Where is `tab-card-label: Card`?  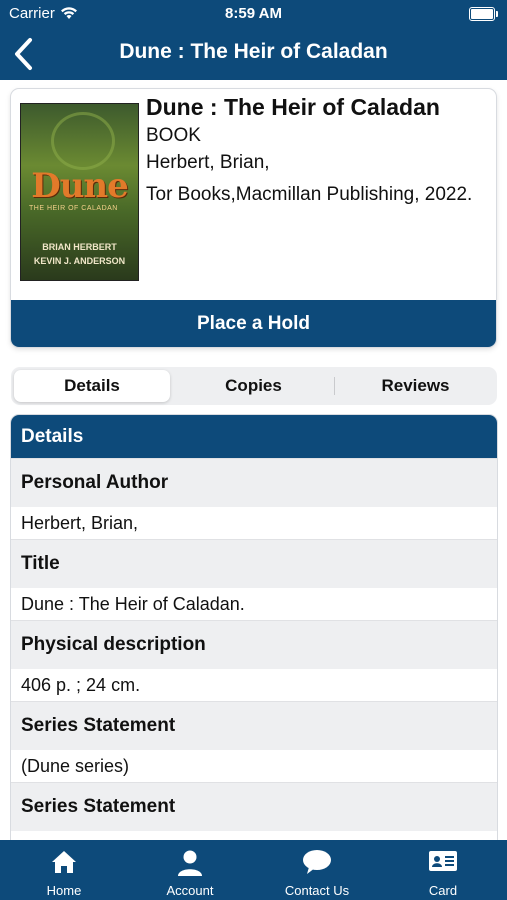 tab-card-label: Card is located at coordinates (443, 890).